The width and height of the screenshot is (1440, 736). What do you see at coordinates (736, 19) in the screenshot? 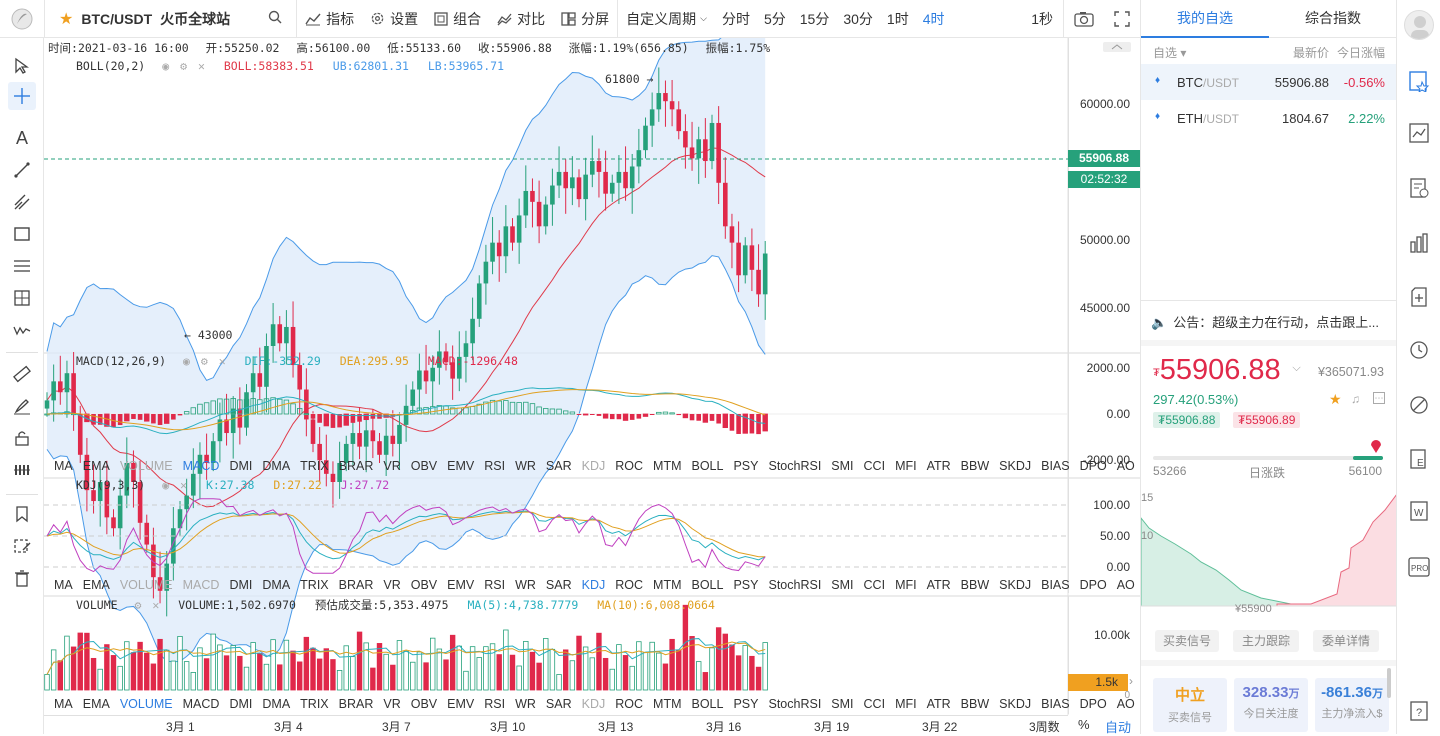
I see `period-0: 分时` at bounding box center [736, 19].